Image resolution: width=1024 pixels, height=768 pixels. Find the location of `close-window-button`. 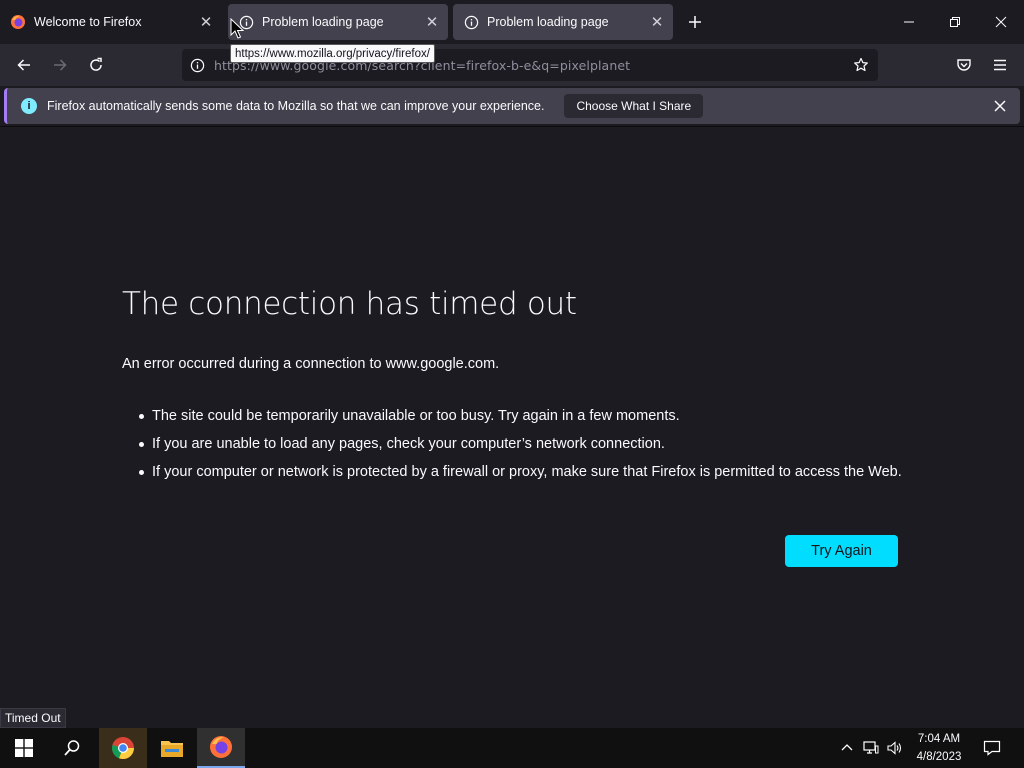

close-window-button is located at coordinates (1001, 22).